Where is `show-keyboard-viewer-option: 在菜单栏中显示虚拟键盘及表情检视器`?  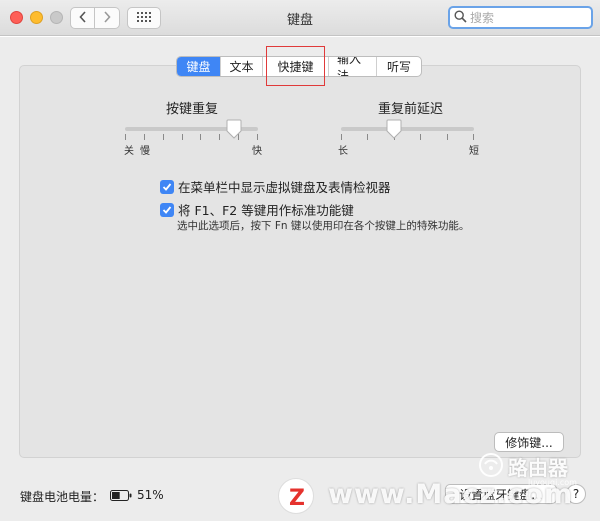
show-keyboard-viewer-option: 在菜单栏中显示虚拟键盘及表情检视器 is located at coordinates (275, 186).